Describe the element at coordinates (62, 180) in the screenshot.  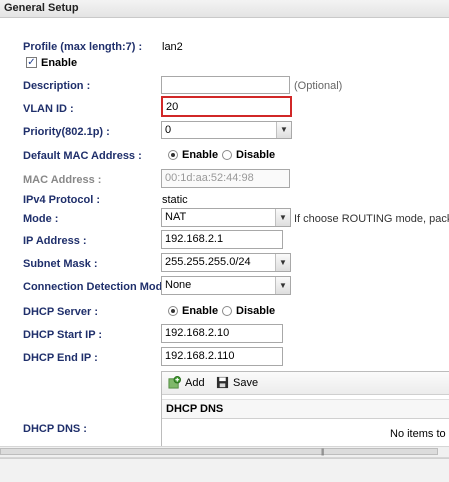
I see `mac-address-label: MAC Address :` at that location.